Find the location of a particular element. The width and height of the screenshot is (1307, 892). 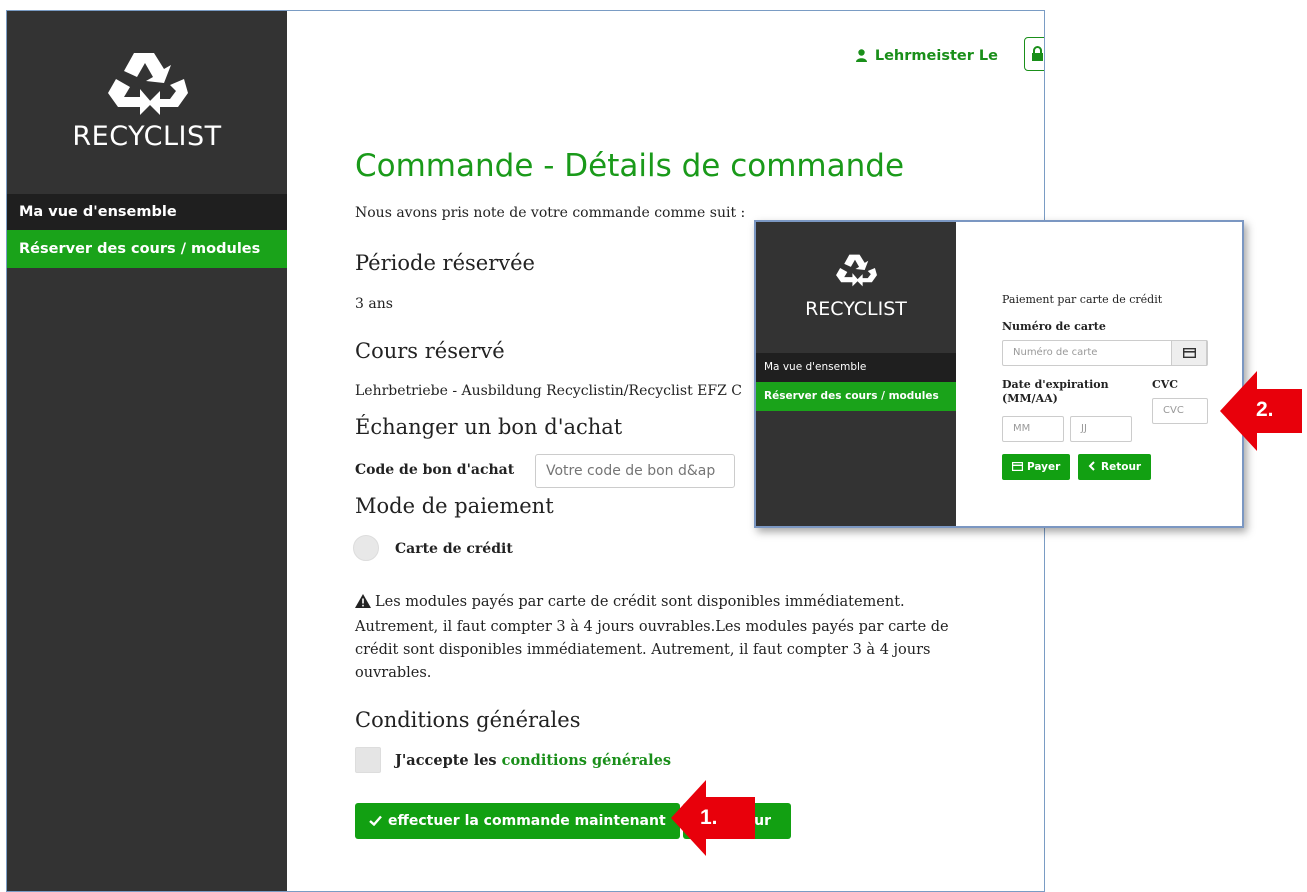

page-title: Commande - Détails de commande is located at coordinates (630, 166).